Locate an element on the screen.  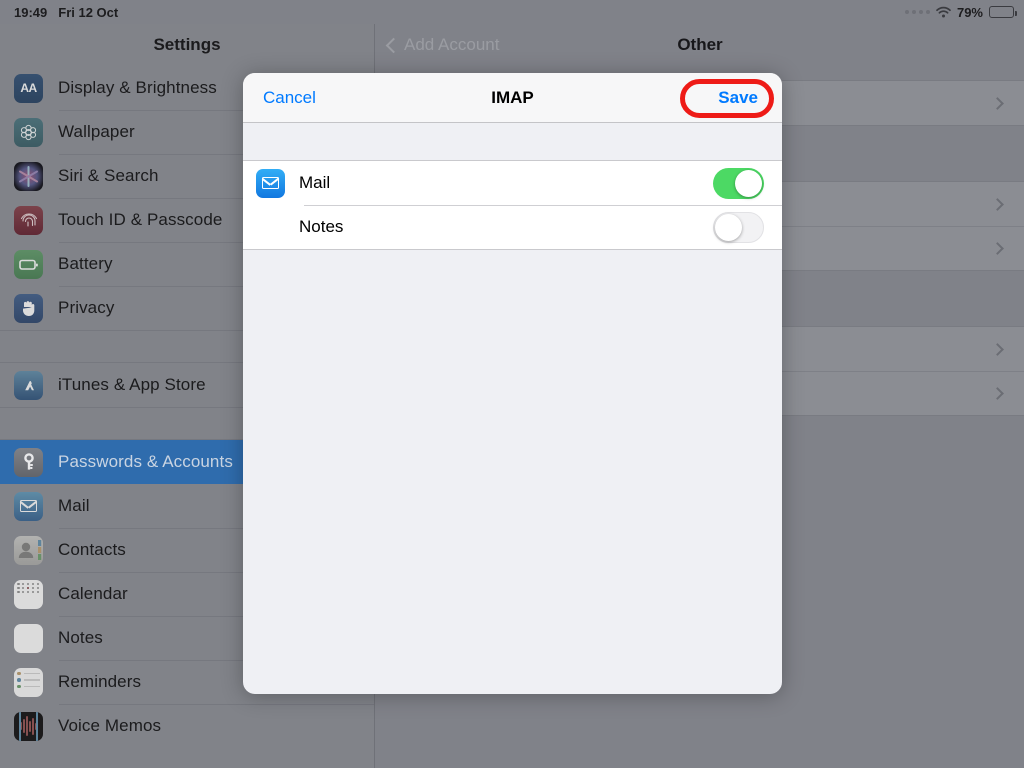
detail-nav-bar: Add Account Other is located at coordinates (700, 45).